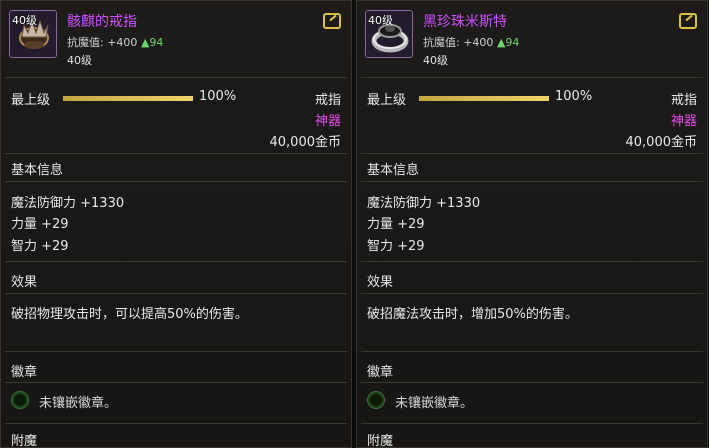 This screenshot has height=448, width=709. What do you see at coordinates (129, 314) in the screenshot?
I see `effect-text: 破招物理攻击时，可以提高50%的伤害。` at bounding box center [129, 314].